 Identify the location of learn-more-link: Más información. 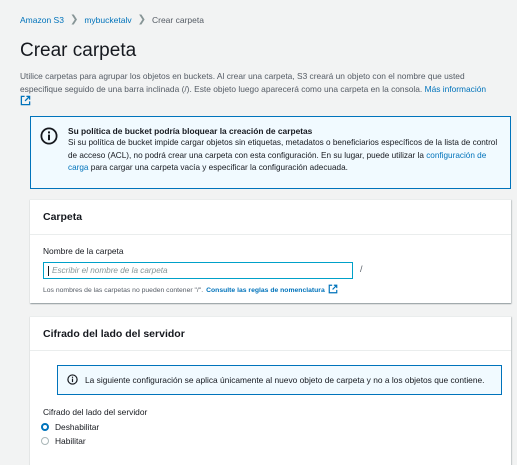
(455, 89).